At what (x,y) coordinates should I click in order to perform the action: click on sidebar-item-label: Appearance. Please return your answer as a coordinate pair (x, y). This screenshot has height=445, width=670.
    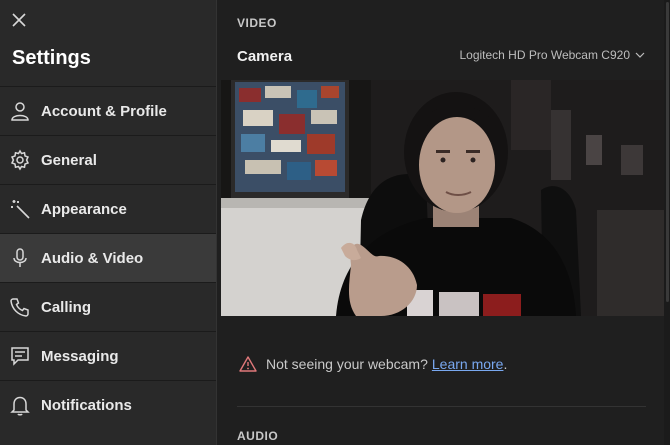
    Looking at the image, I should click on (84, 209).